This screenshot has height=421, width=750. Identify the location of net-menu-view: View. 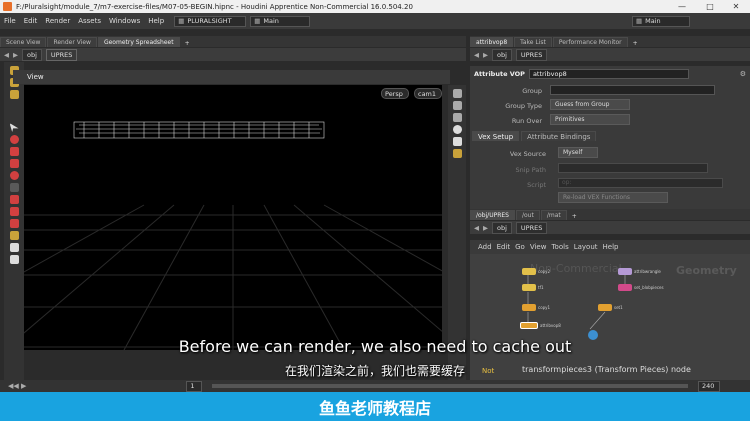
(538, 247).